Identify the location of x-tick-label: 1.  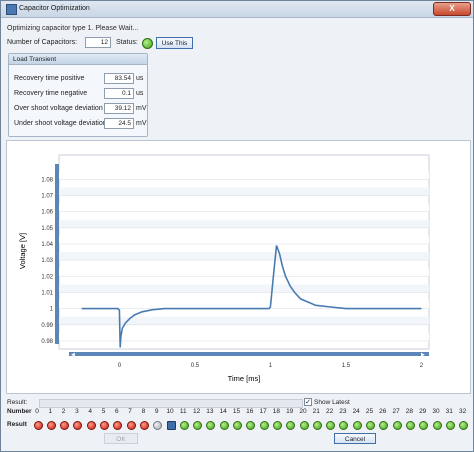
(271, 366).